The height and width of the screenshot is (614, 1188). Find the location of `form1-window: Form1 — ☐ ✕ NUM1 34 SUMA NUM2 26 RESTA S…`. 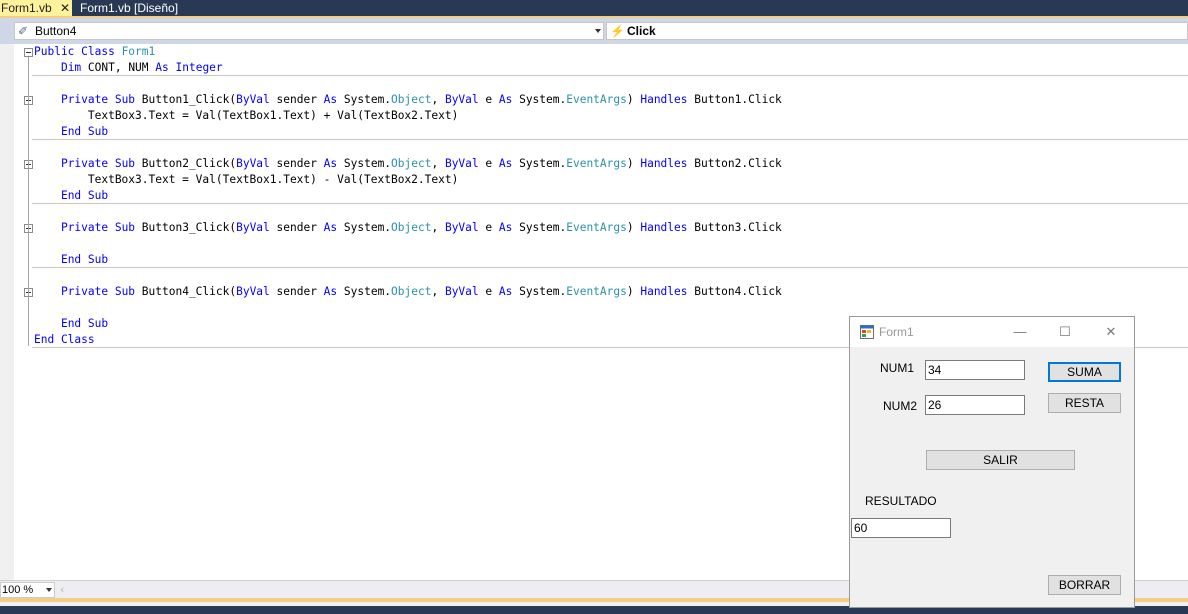

form1-window: Form1 — ☐ ✕ NUM1 34 SUMA NUM2 26 RESTA S… is located at coordinates (992, 462).